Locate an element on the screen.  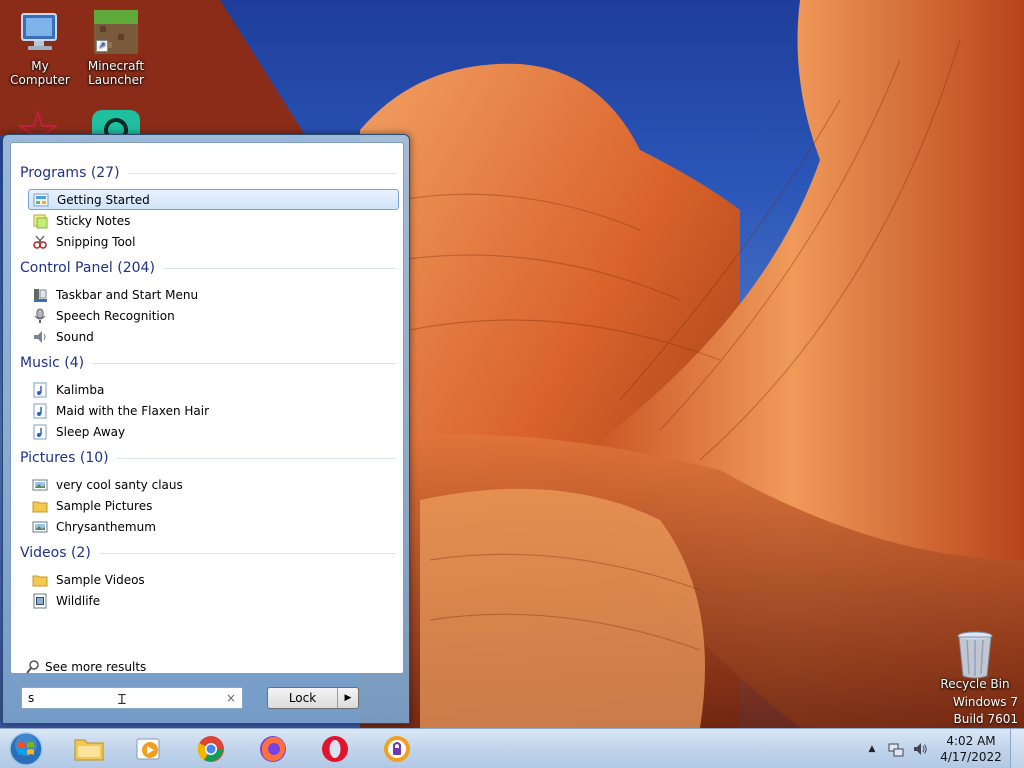
result-item-maid-flaxen-hair: Maid with the Flaxen Hair is located at coordinates (213, 410).